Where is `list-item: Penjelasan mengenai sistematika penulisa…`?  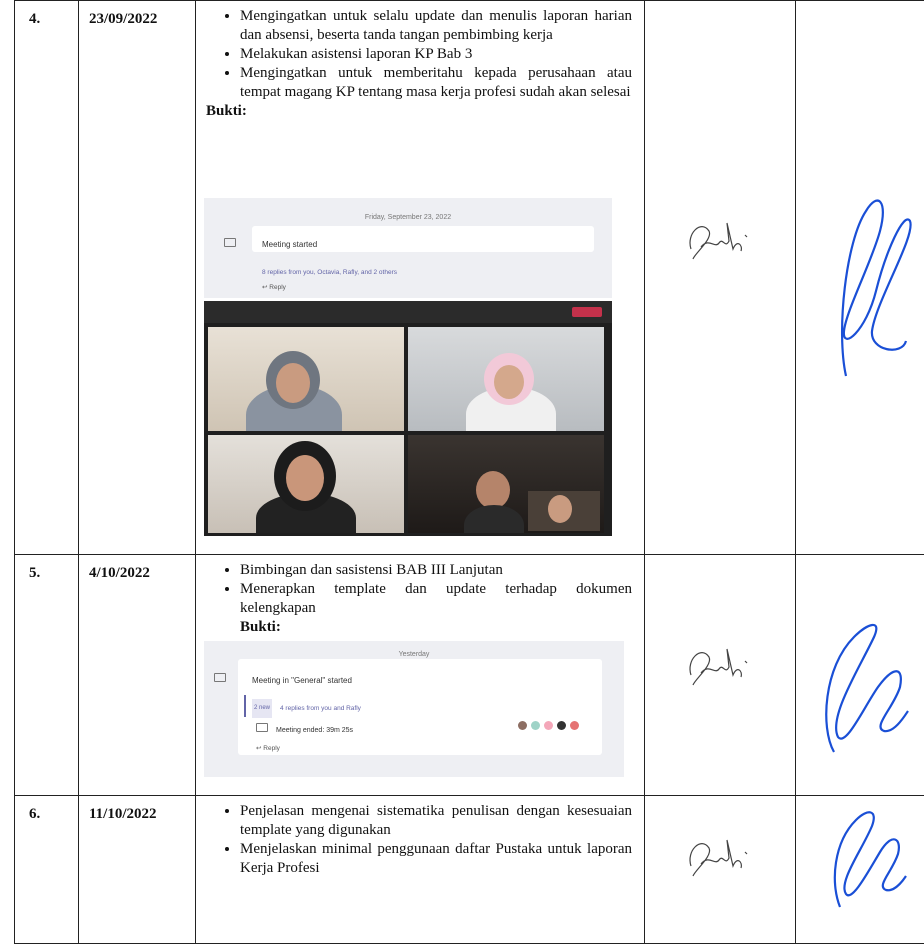
list-item: Penjelasan mengenai sistematika penulisa… is located at coordinates (436, 821).